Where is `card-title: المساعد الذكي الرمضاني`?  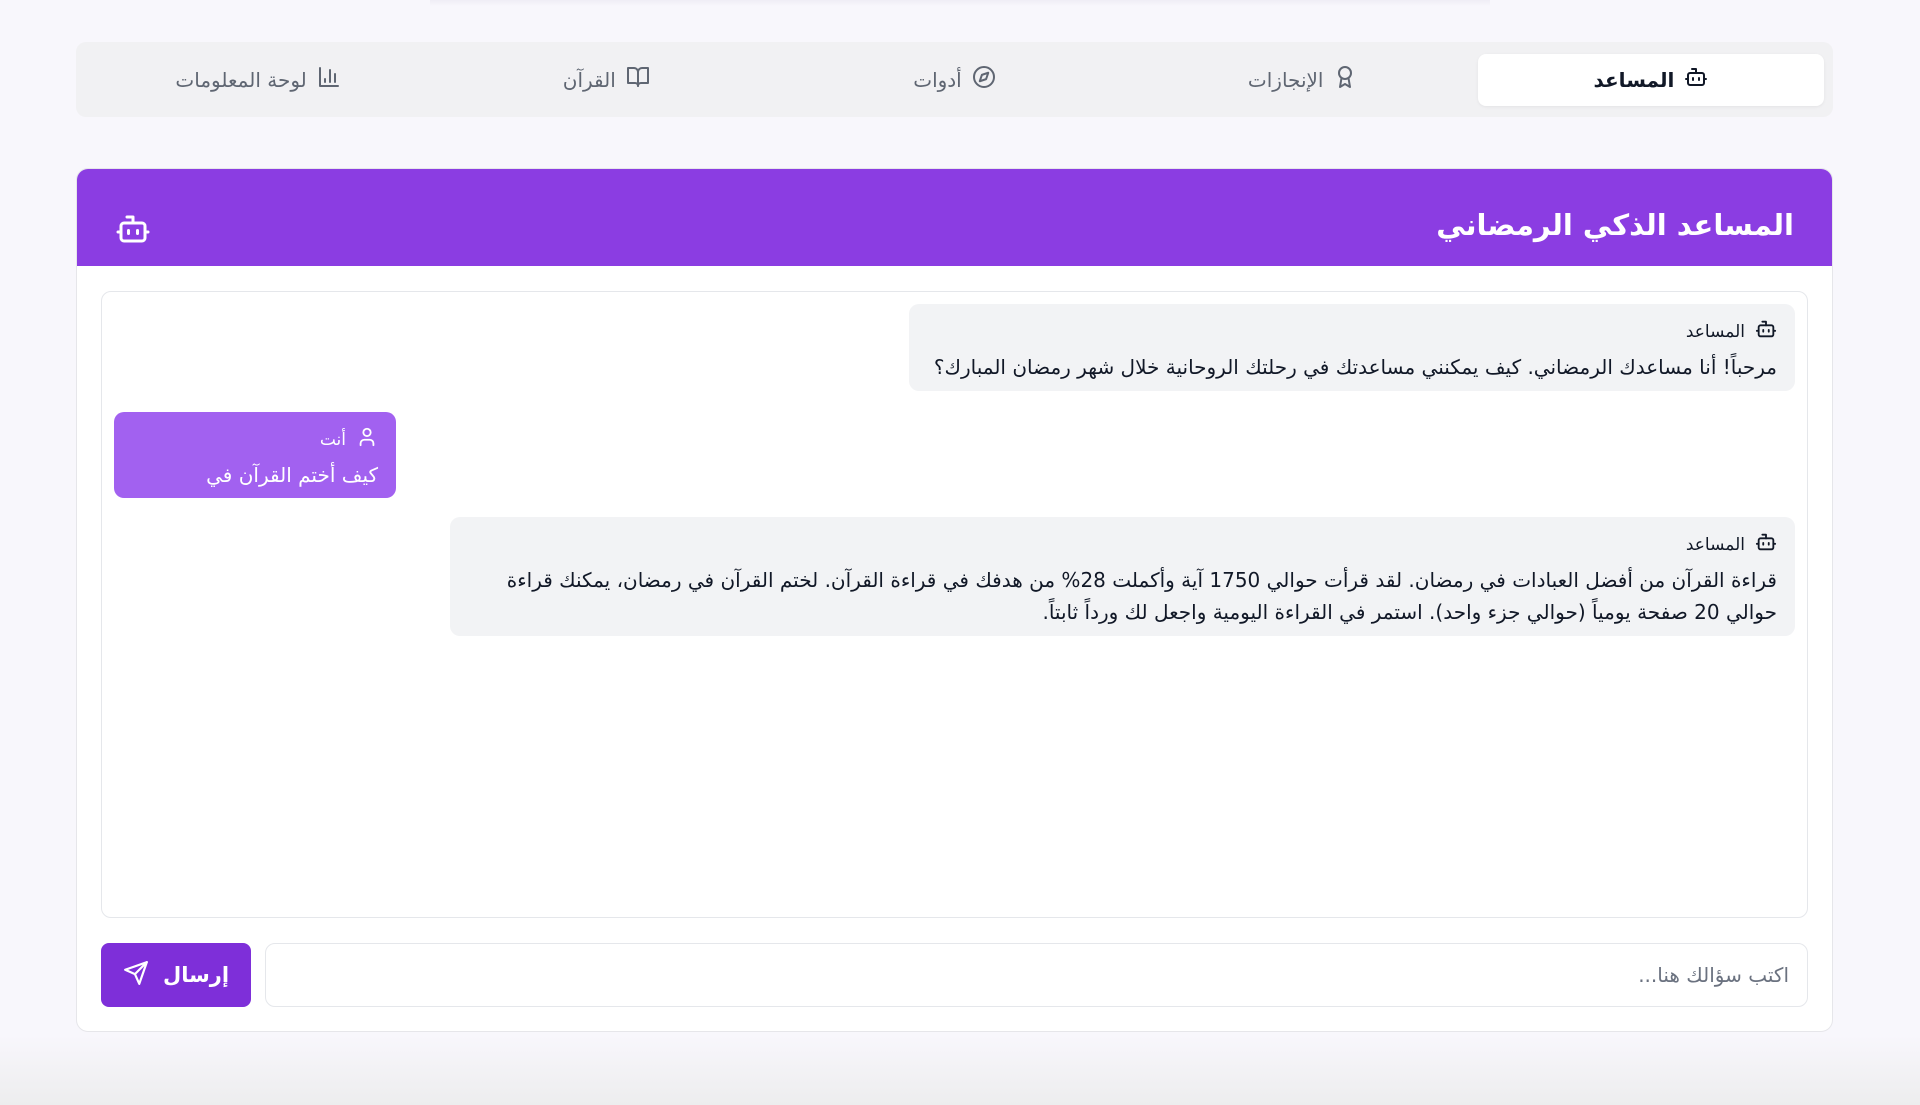 card-title: المساعد الذكي الرمضاني is located at coordinates (1615, 224).